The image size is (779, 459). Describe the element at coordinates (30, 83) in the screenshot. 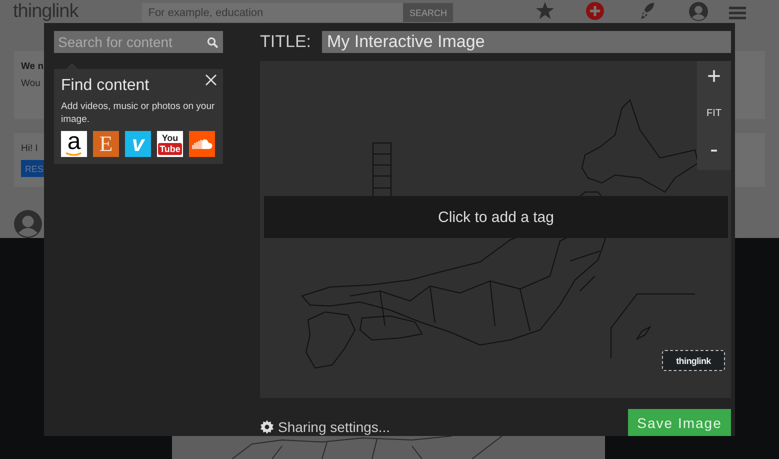

I see `card-text: Wou` at that location.